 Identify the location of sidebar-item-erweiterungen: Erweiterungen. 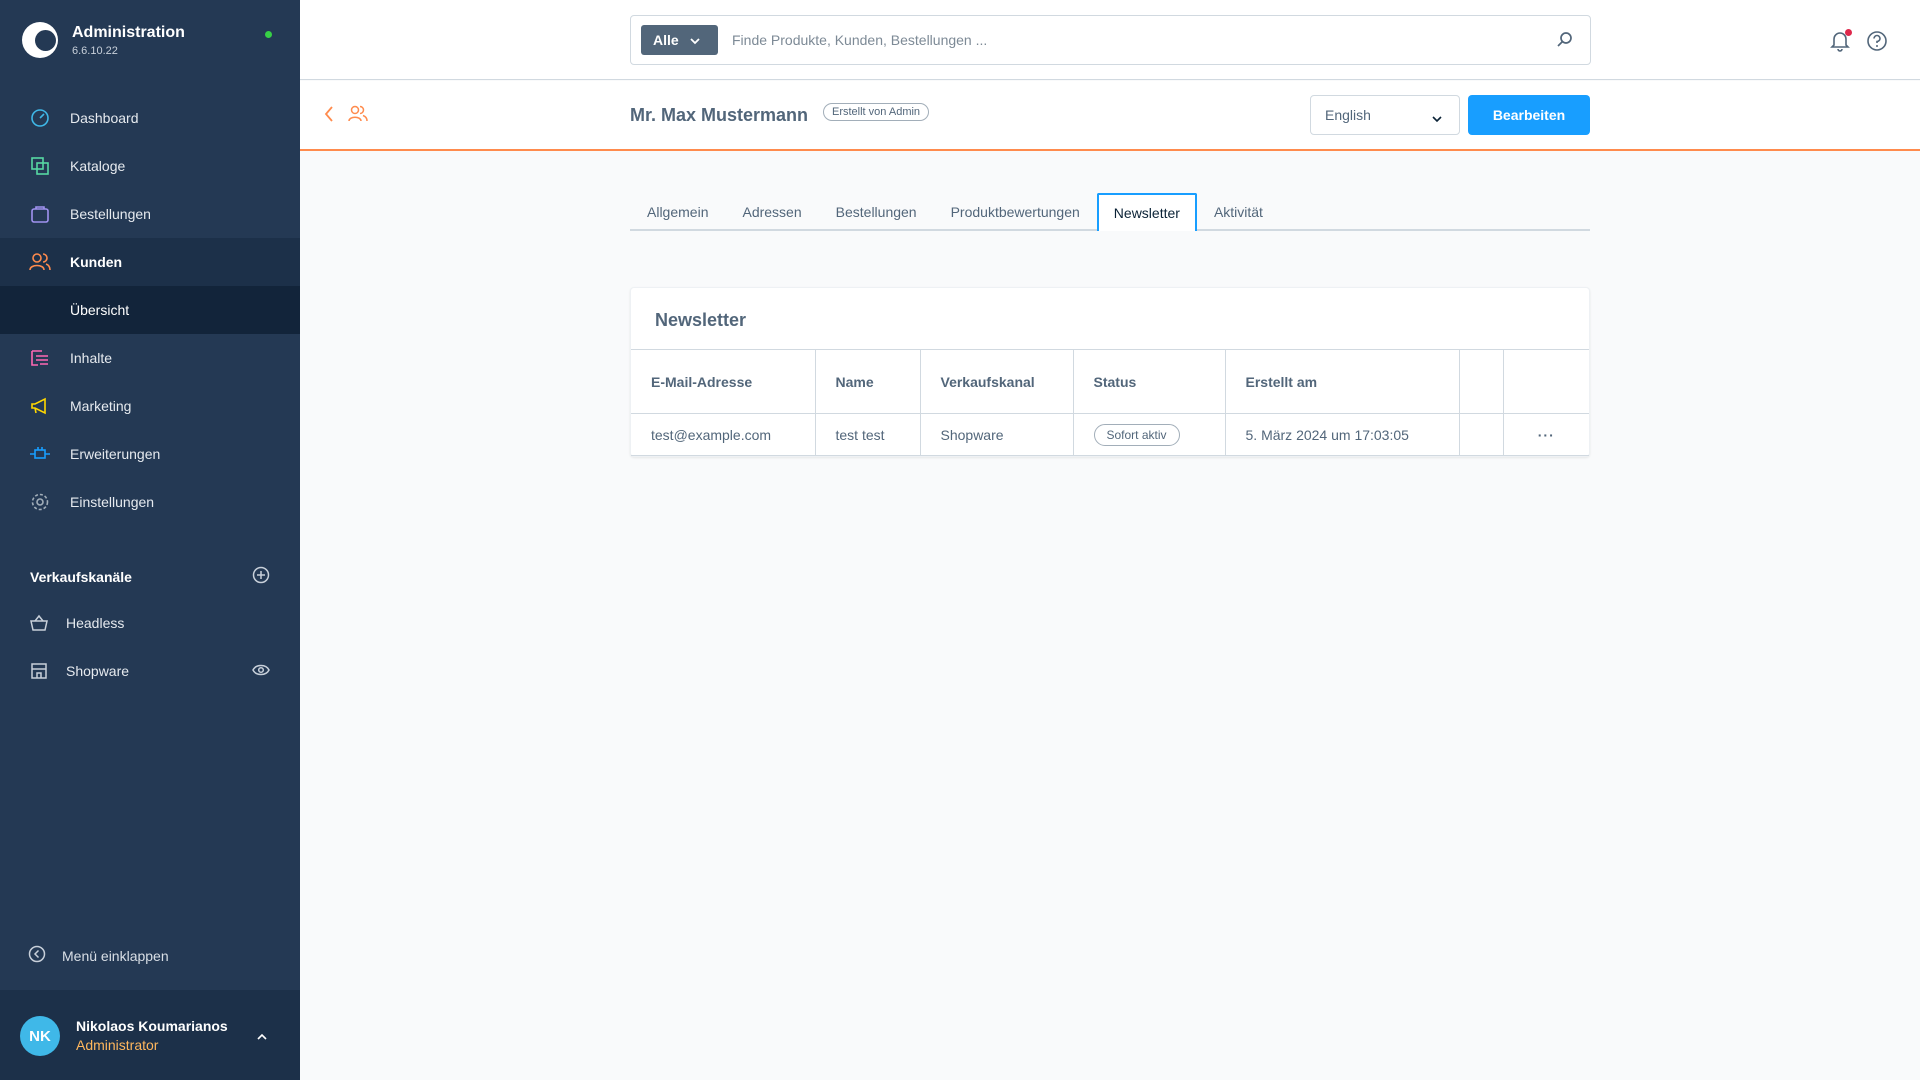
(150, 454).